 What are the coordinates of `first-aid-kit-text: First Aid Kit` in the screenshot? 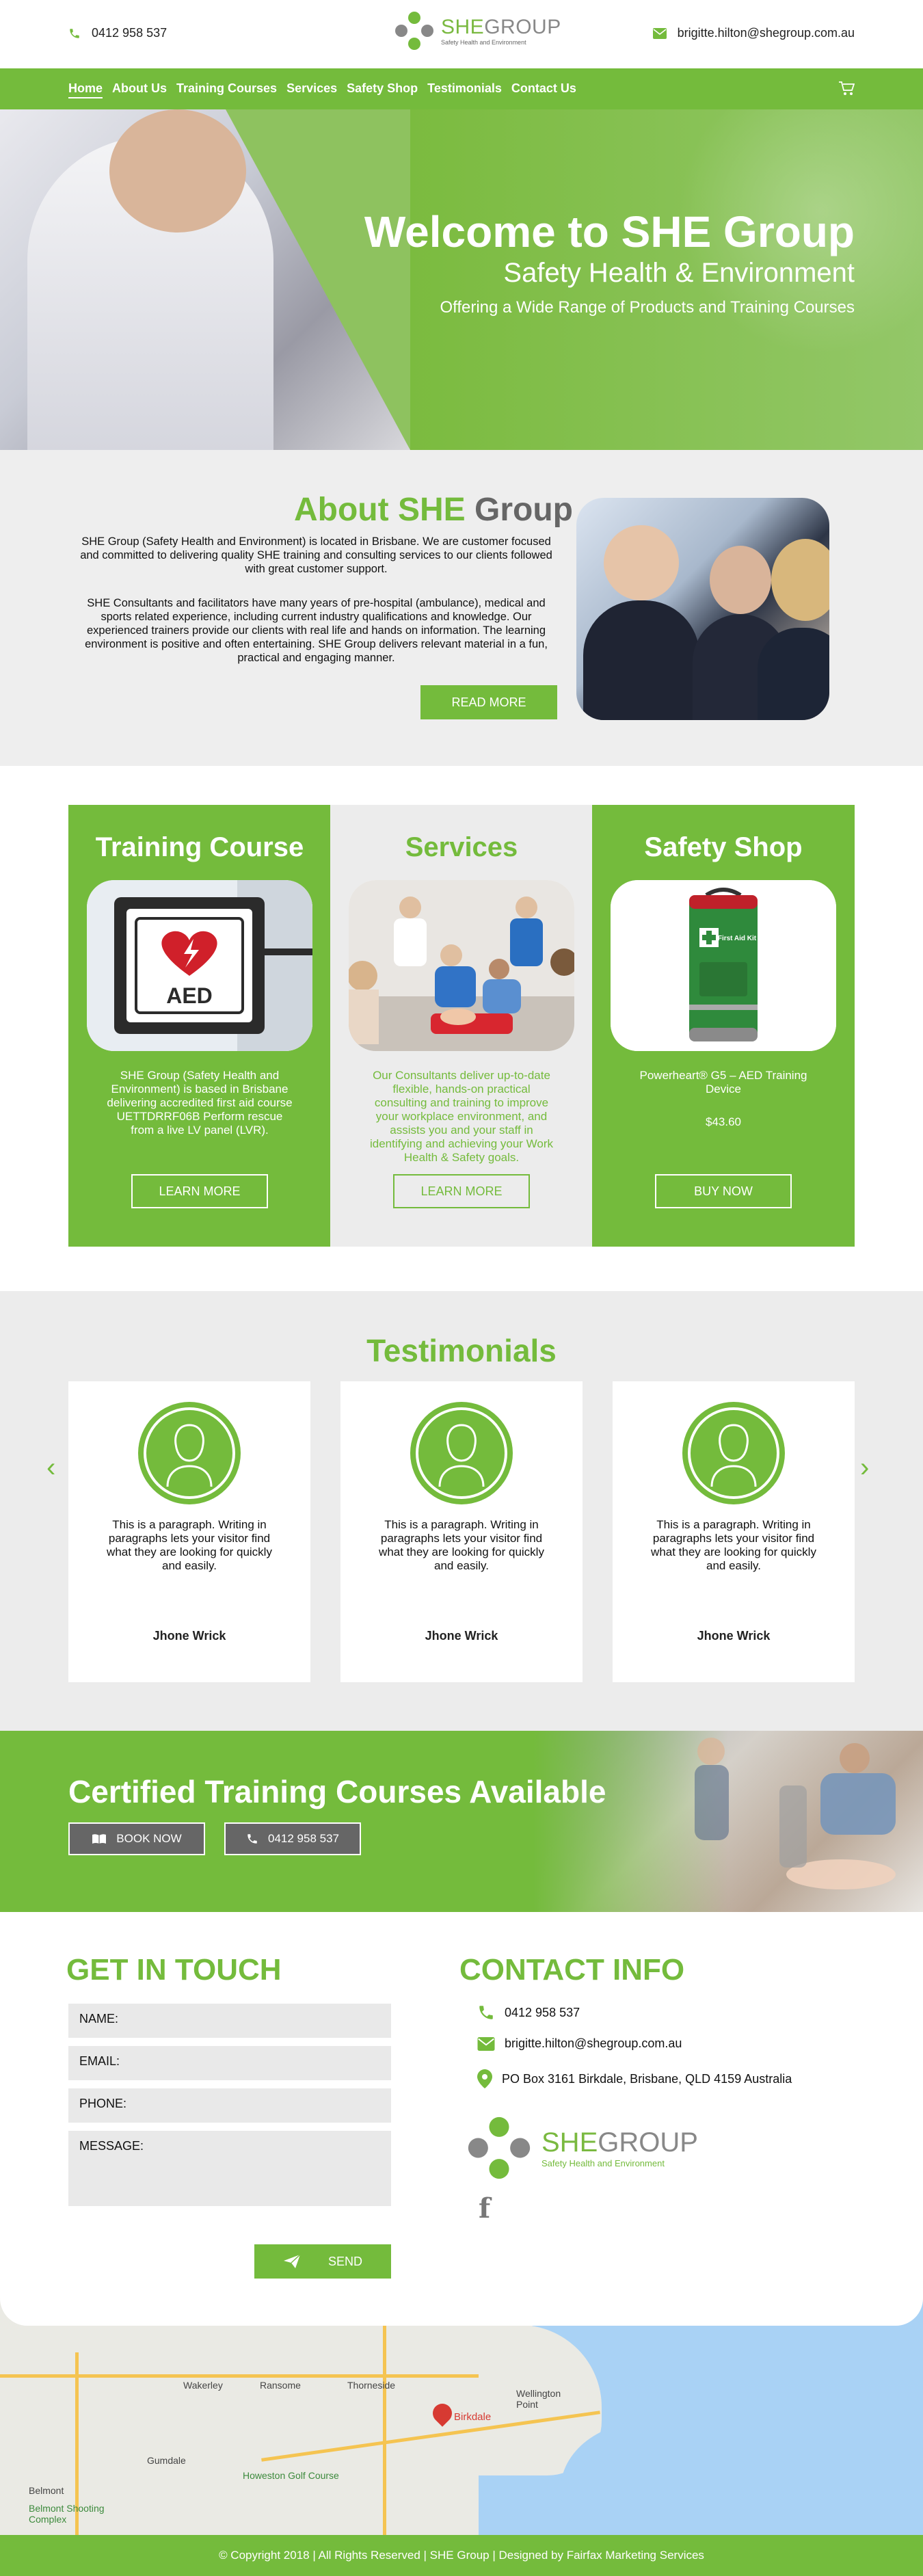 It's located at (738, 938).